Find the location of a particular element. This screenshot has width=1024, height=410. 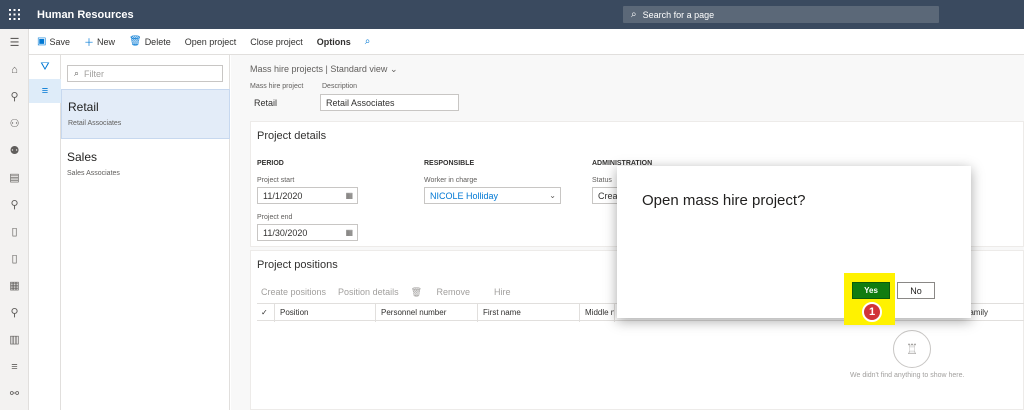

filter-icon: ⛛ is located at coordinates (45, 67).